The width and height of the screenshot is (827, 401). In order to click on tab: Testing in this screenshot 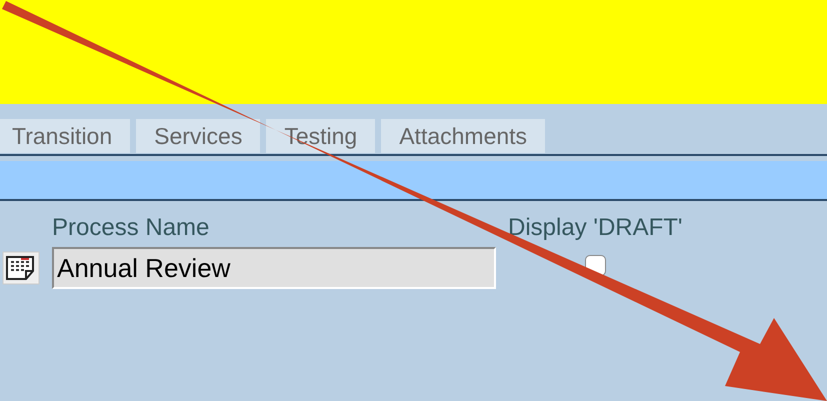, I will do `click(321, 136)`.